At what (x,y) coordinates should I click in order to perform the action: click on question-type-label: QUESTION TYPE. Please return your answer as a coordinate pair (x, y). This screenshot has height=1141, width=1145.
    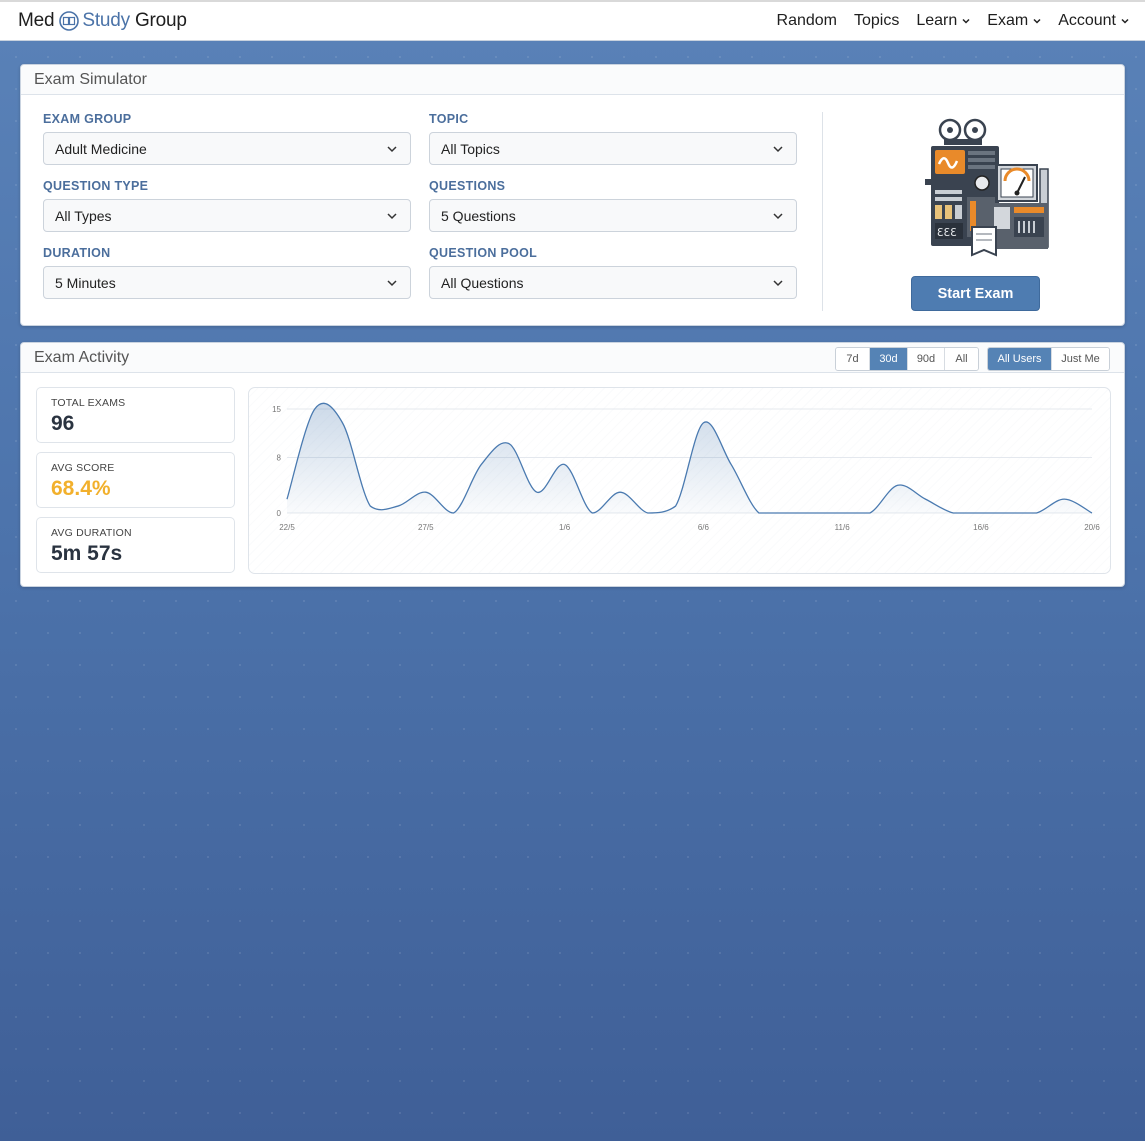
    Looking at the image, I should click on (96, 186).